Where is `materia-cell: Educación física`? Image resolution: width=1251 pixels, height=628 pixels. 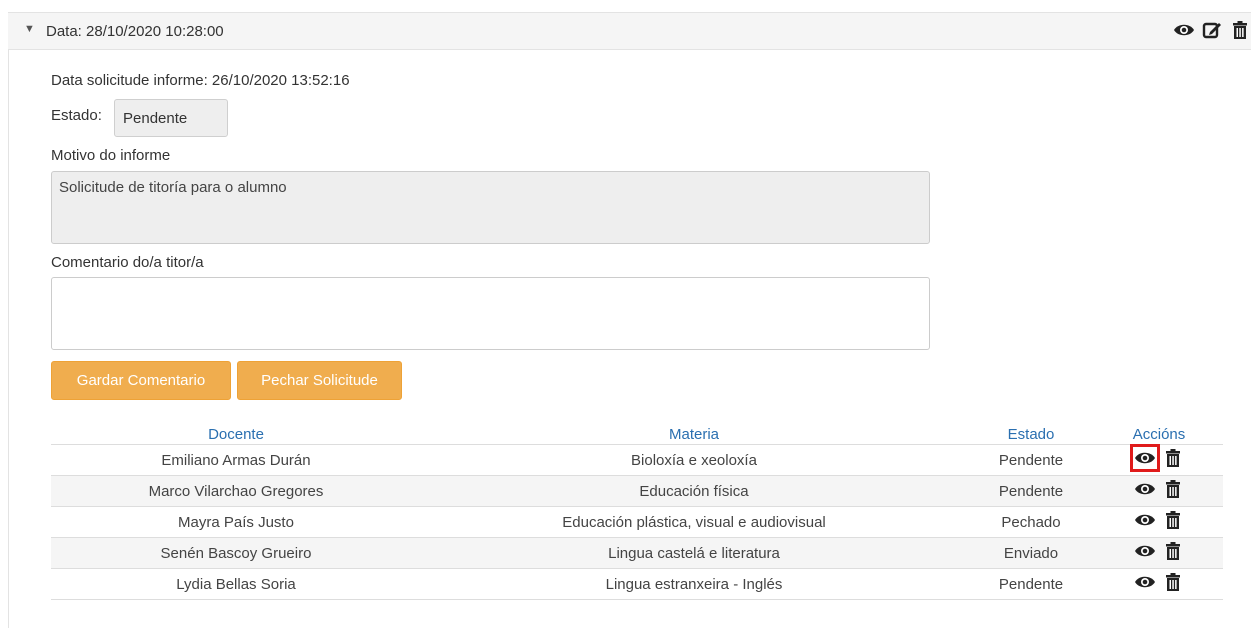 materia-cell: Educación física is located at coordinates (694, 491).